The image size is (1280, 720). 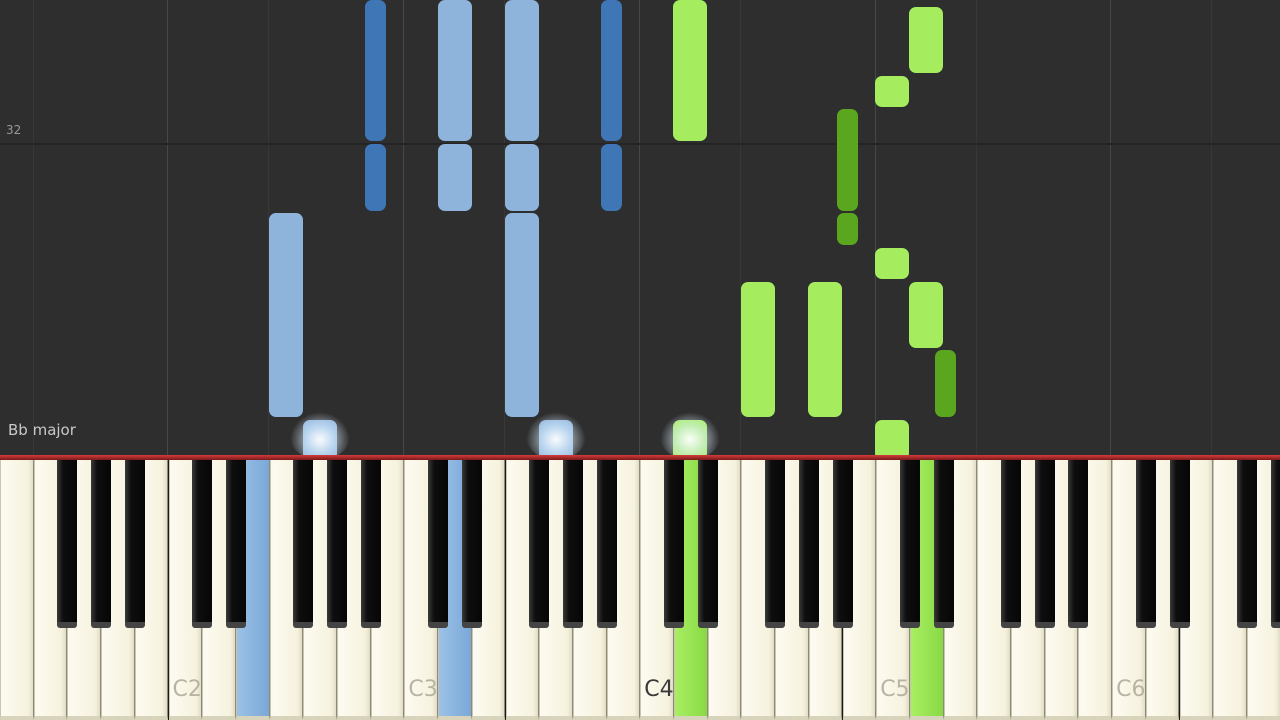 What do you see at coordinates (1275, 544) in the screenshot?
I see `black-key-G#6` at bounding box center [1275, 544].